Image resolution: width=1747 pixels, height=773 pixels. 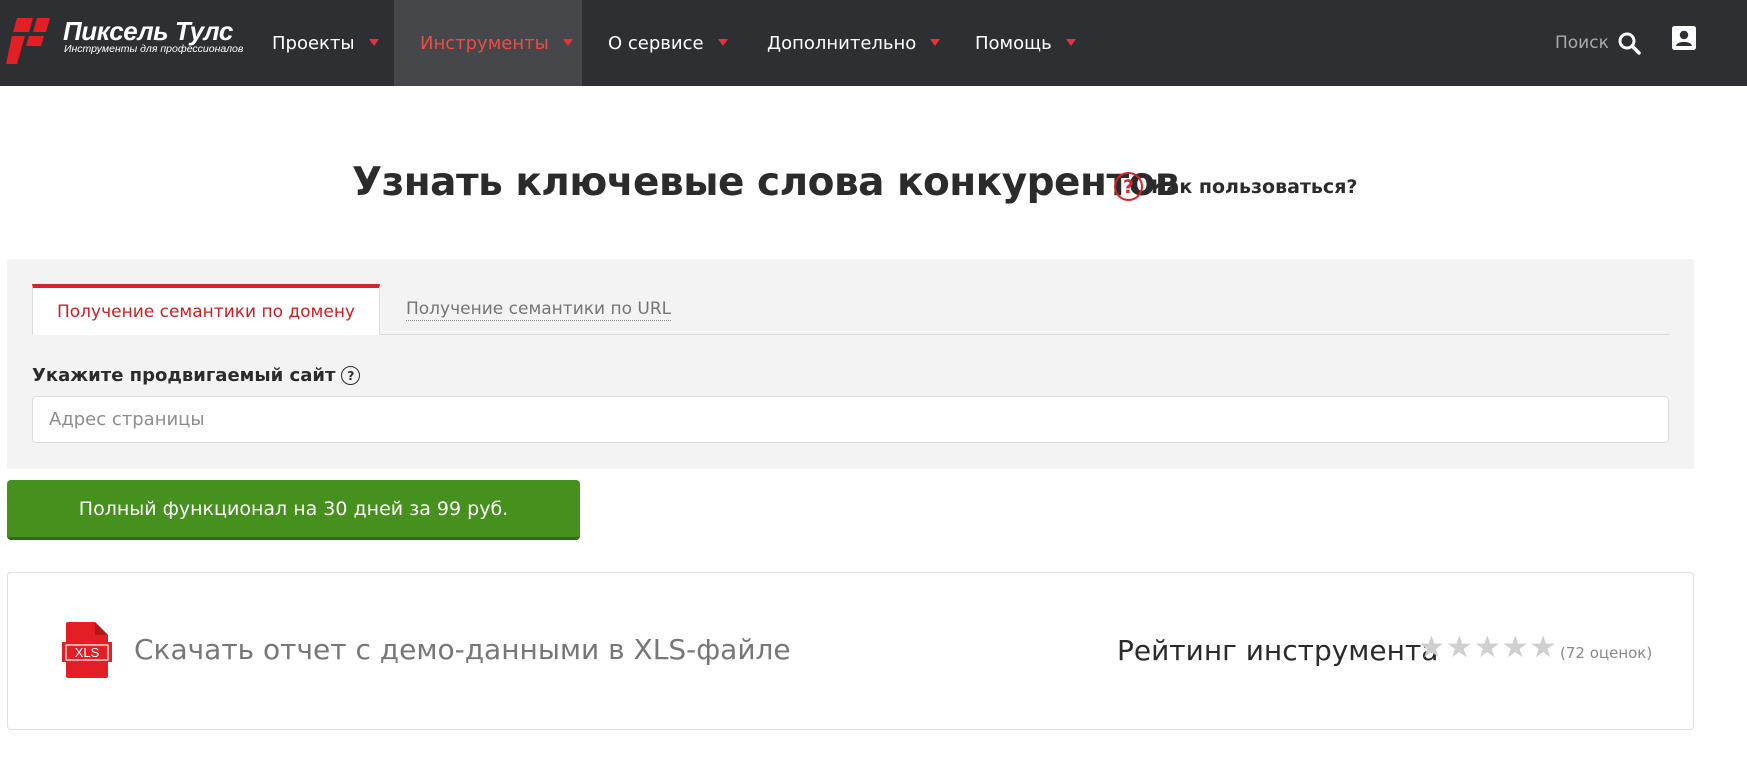 I want to click on rating-stars: ★ ★ ★ ★ ★, so click(x=1488, y=648).